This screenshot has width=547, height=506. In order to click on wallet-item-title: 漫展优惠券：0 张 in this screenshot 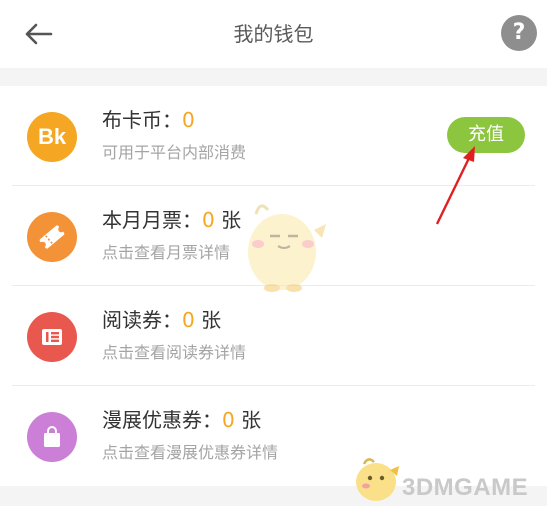, I will do `click(182, 420)`.